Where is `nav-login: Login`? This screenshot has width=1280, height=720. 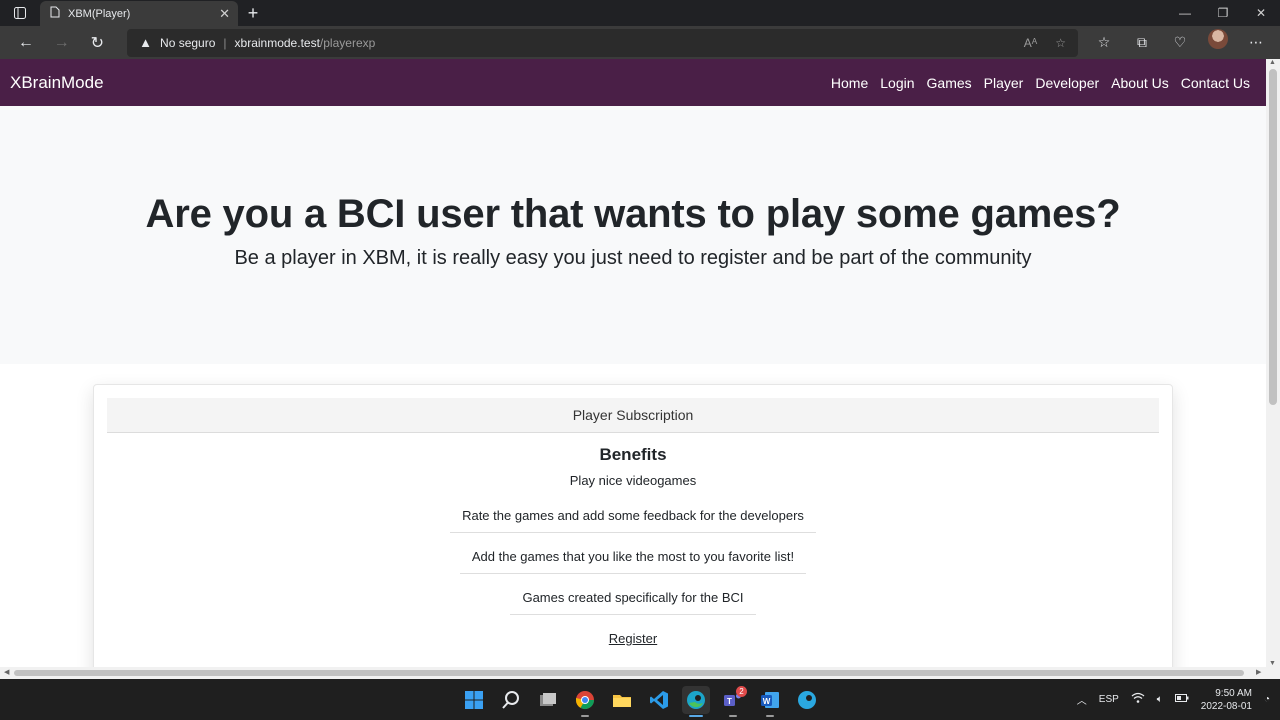 nav-login: Login is located at coordinates (897, 83).